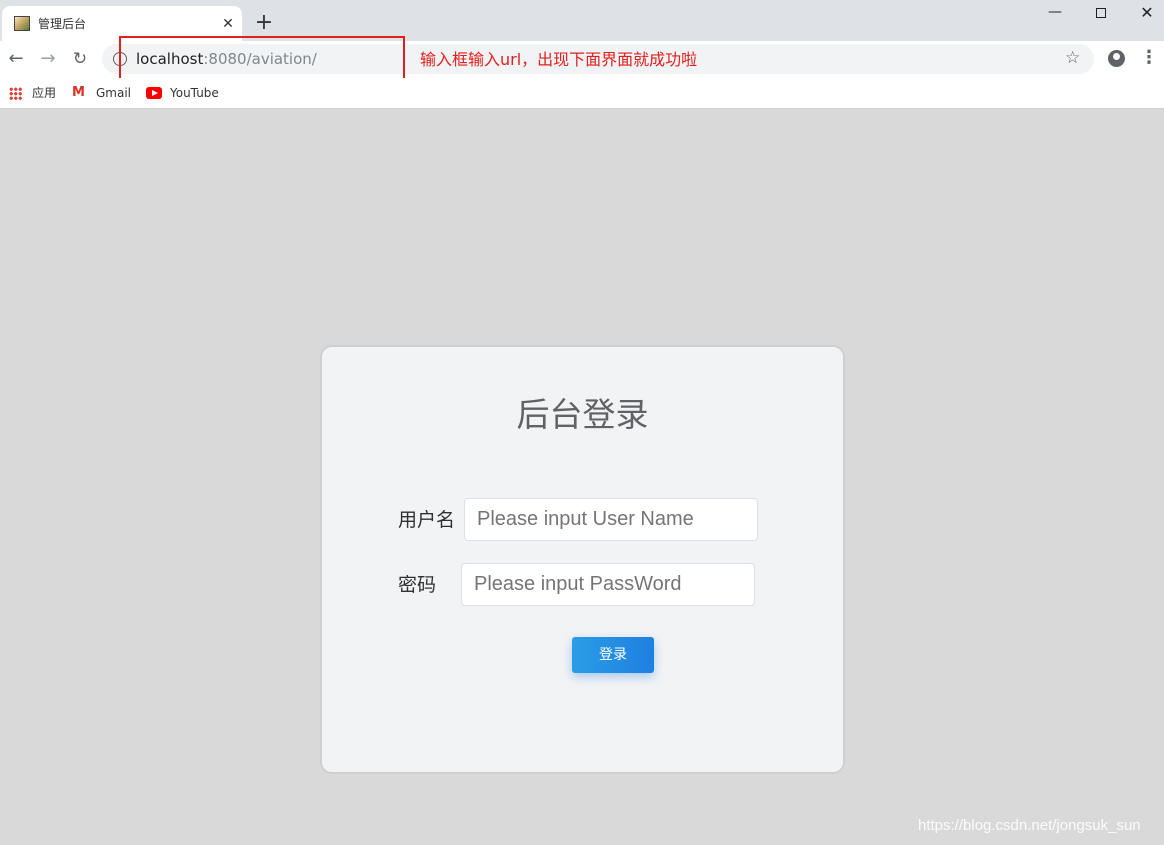 The width and height of the screenshot is (1164, 845). I want to click on minimize-window-icon: —, so click(1055, 14).